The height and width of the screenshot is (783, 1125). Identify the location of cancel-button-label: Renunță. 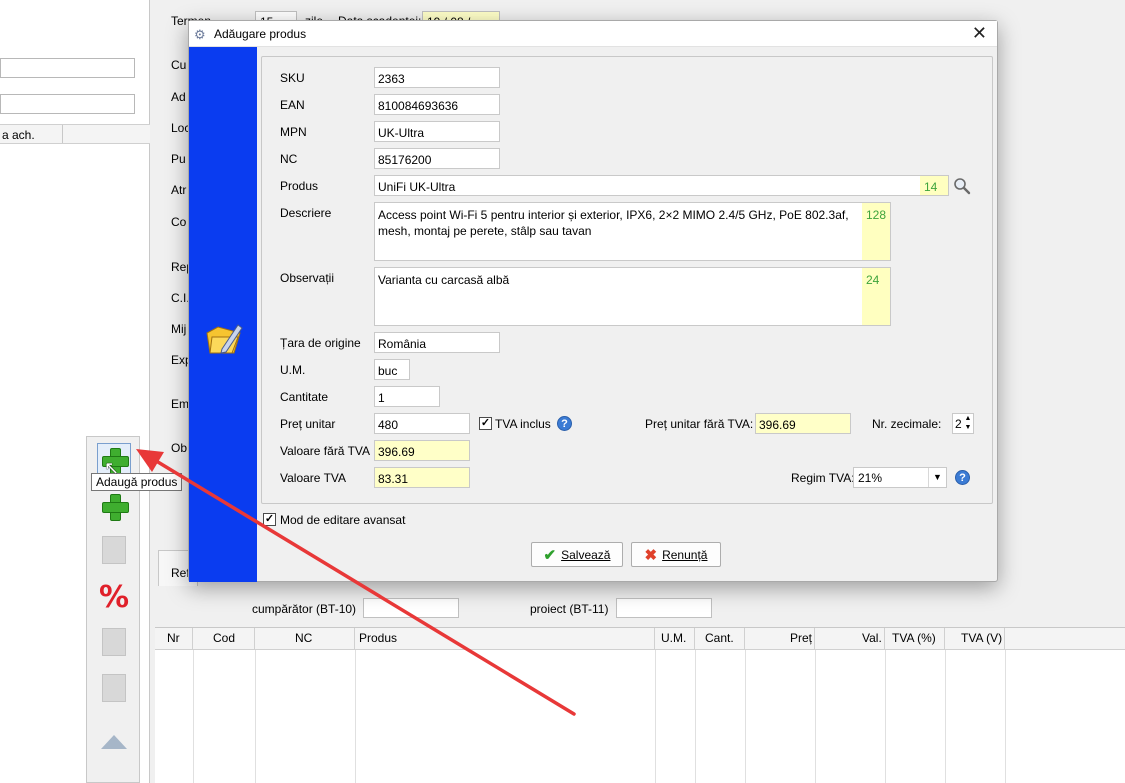
(685, 554).